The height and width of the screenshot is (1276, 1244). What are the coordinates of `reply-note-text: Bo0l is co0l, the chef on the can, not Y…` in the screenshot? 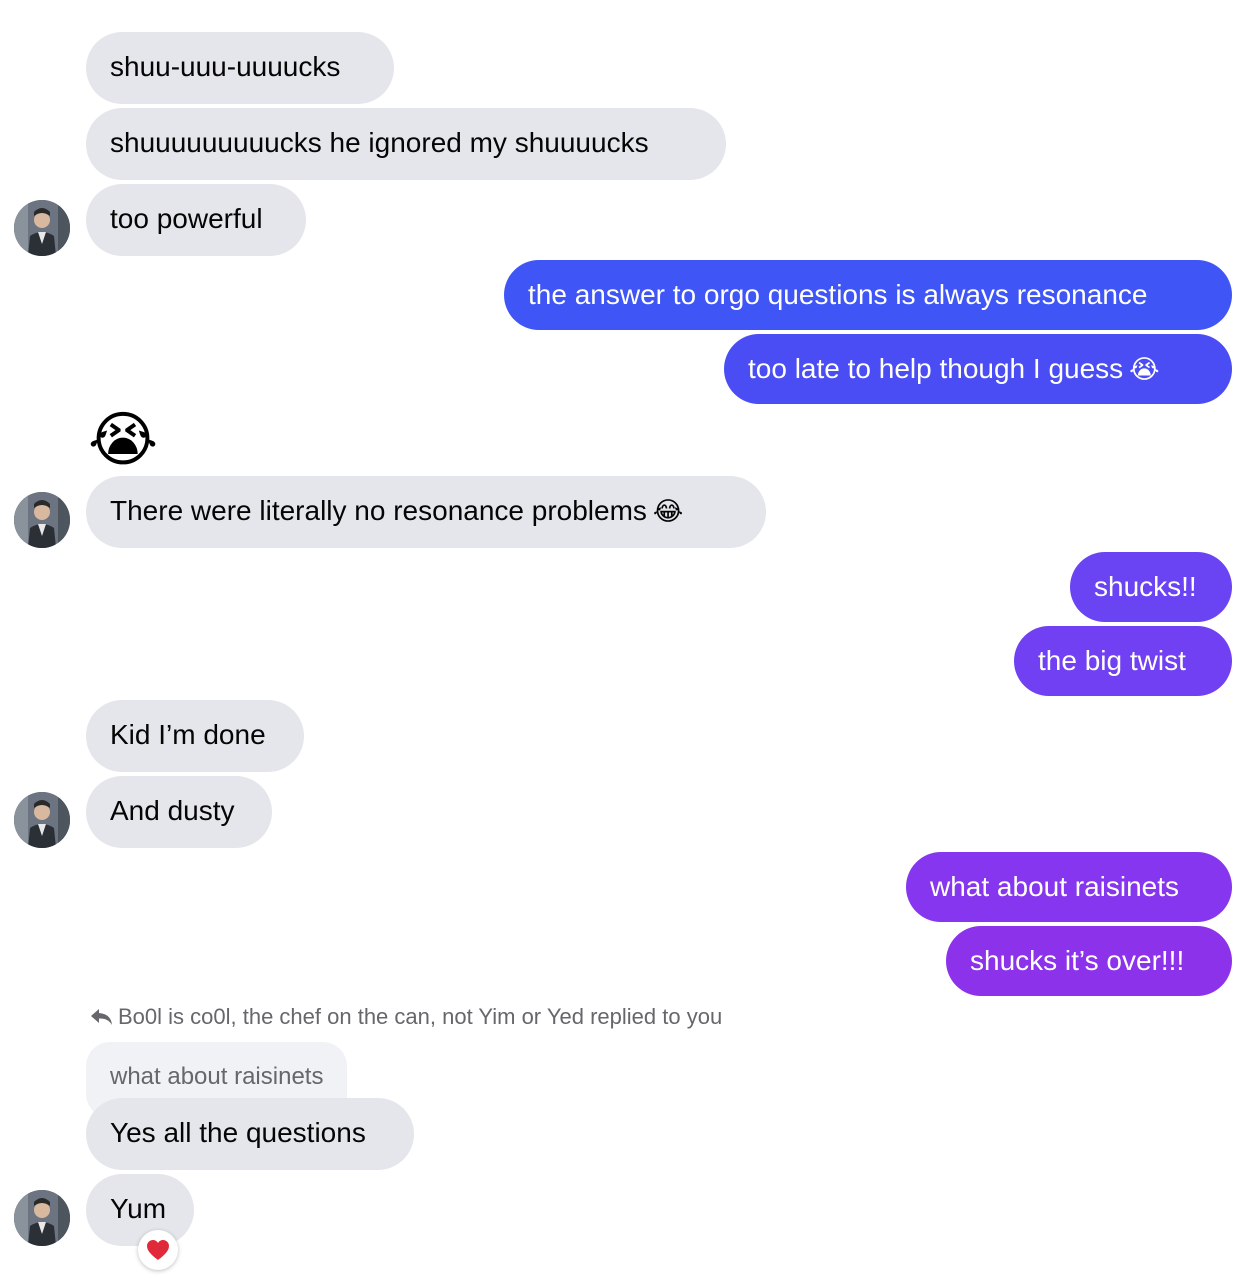 It's located at (420, 1016).